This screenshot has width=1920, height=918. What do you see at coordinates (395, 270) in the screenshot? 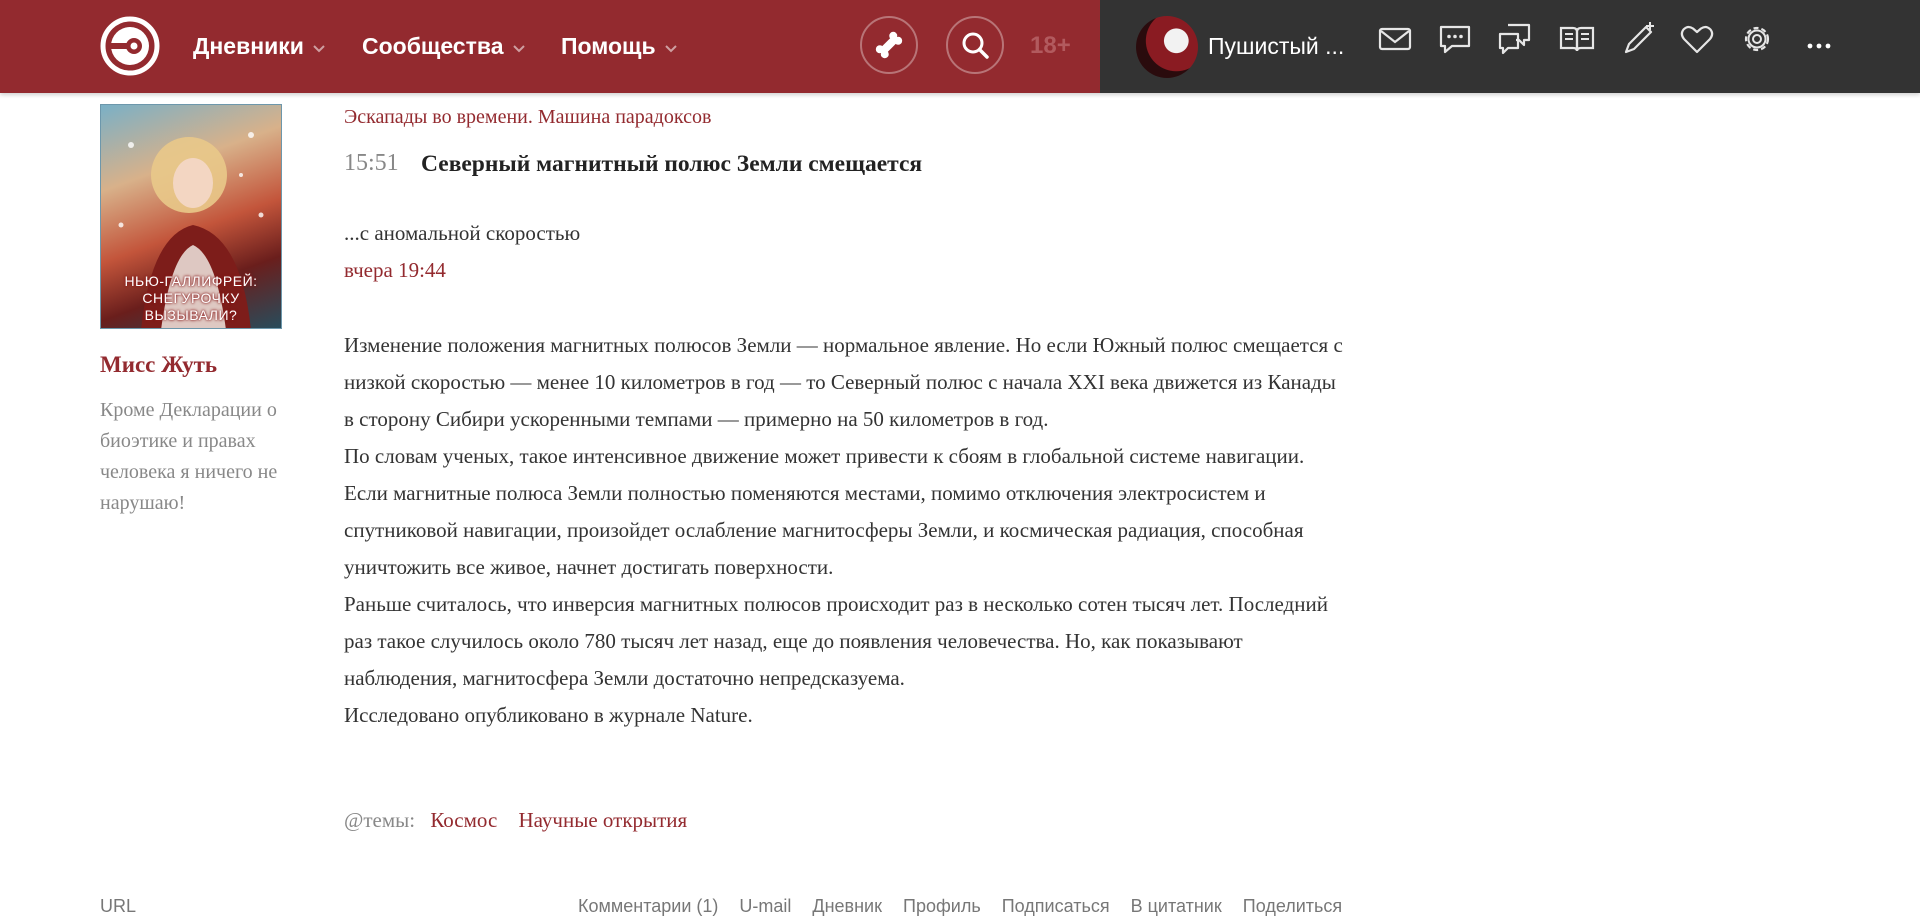
I see `post-date-link: вчера 19:44` at bounding box center [395, 270].